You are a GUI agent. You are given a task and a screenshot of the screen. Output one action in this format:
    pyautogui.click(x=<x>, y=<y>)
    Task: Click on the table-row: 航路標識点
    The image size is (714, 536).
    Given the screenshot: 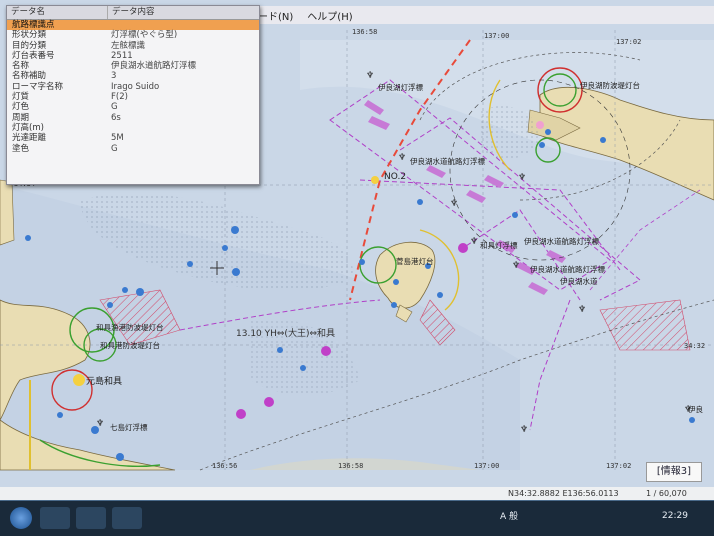 What is the action you would take?
    pyautogui.click(x=133, y=25)
    